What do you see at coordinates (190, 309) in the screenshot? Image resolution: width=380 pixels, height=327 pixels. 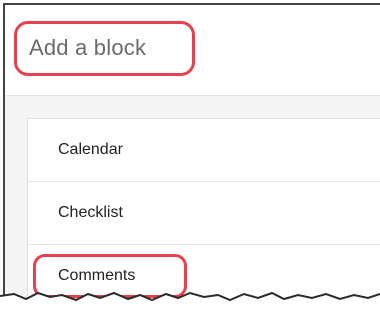 I see `torn-paper-edge` at bounding box center [190, 309].